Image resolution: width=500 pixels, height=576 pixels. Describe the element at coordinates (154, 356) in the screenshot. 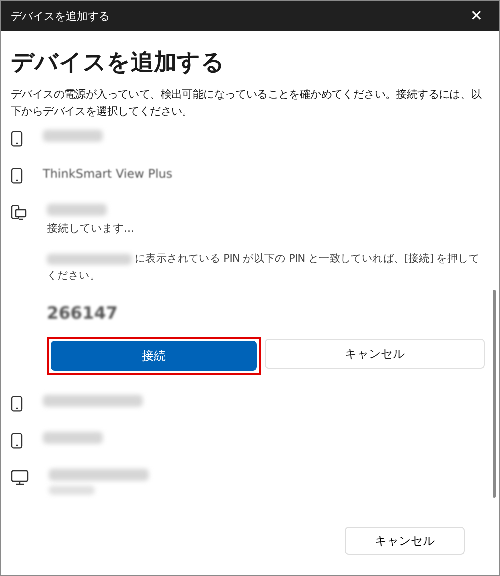

I see `connect-button: 接続` at that location.